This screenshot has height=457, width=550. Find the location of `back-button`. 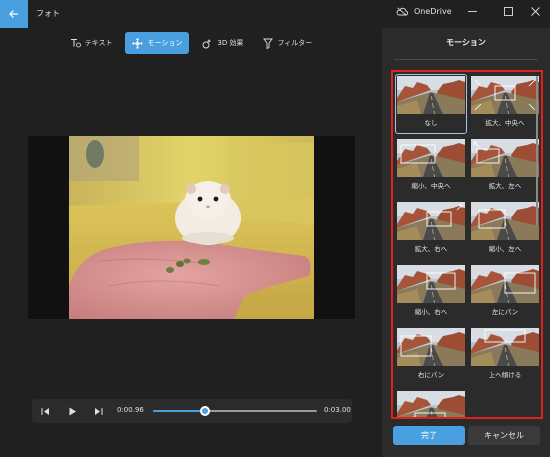

back-button is located at coordinates (14, 14).